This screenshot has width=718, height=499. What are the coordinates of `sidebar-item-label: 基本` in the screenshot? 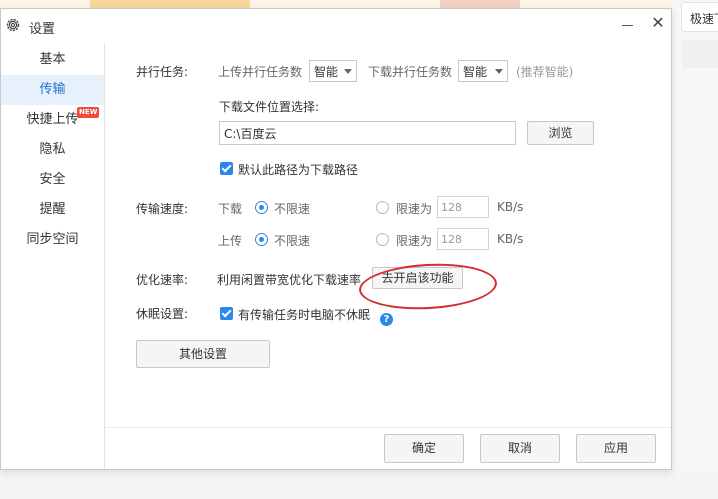 It's located at (52, 59).